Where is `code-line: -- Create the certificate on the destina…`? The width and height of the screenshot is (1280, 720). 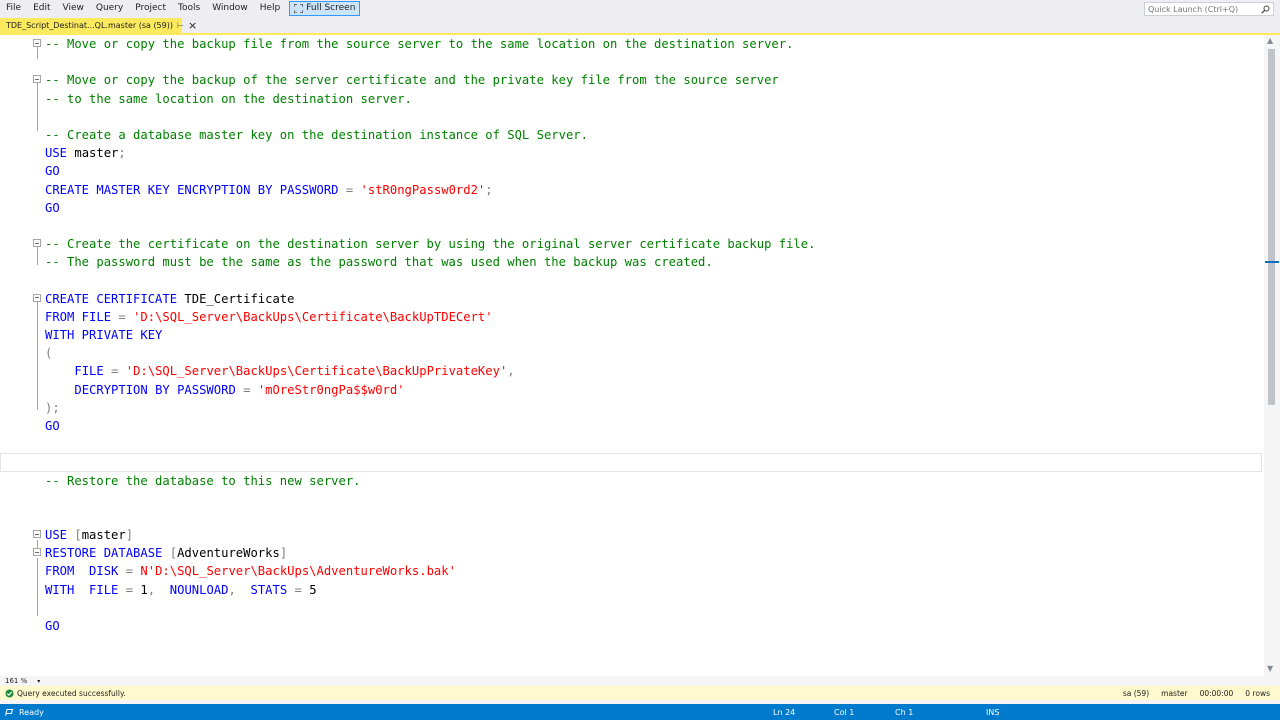
code-line: -- Create the certificate on the destina… is located at coordinates (631, 244).